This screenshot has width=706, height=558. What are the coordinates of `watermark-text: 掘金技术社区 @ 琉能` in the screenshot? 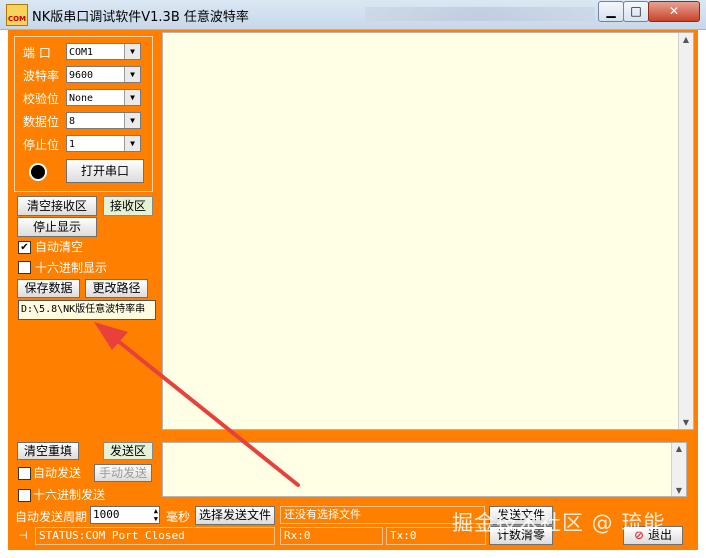 It's located at (559, 523).